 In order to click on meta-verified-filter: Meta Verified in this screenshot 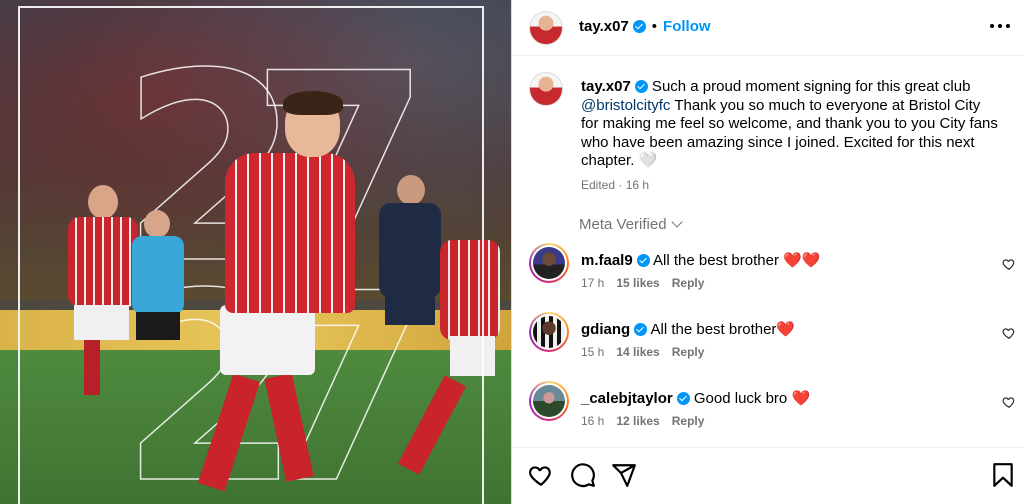, I will do `click(631, 224)`.